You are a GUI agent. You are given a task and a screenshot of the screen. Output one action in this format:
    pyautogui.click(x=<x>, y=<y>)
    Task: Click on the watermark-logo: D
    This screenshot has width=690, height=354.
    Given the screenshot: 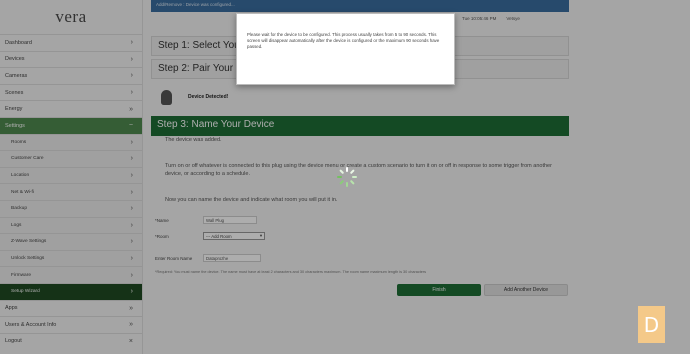 What is the action you would take?
    pyautogui.click(x=651, y=324)
    